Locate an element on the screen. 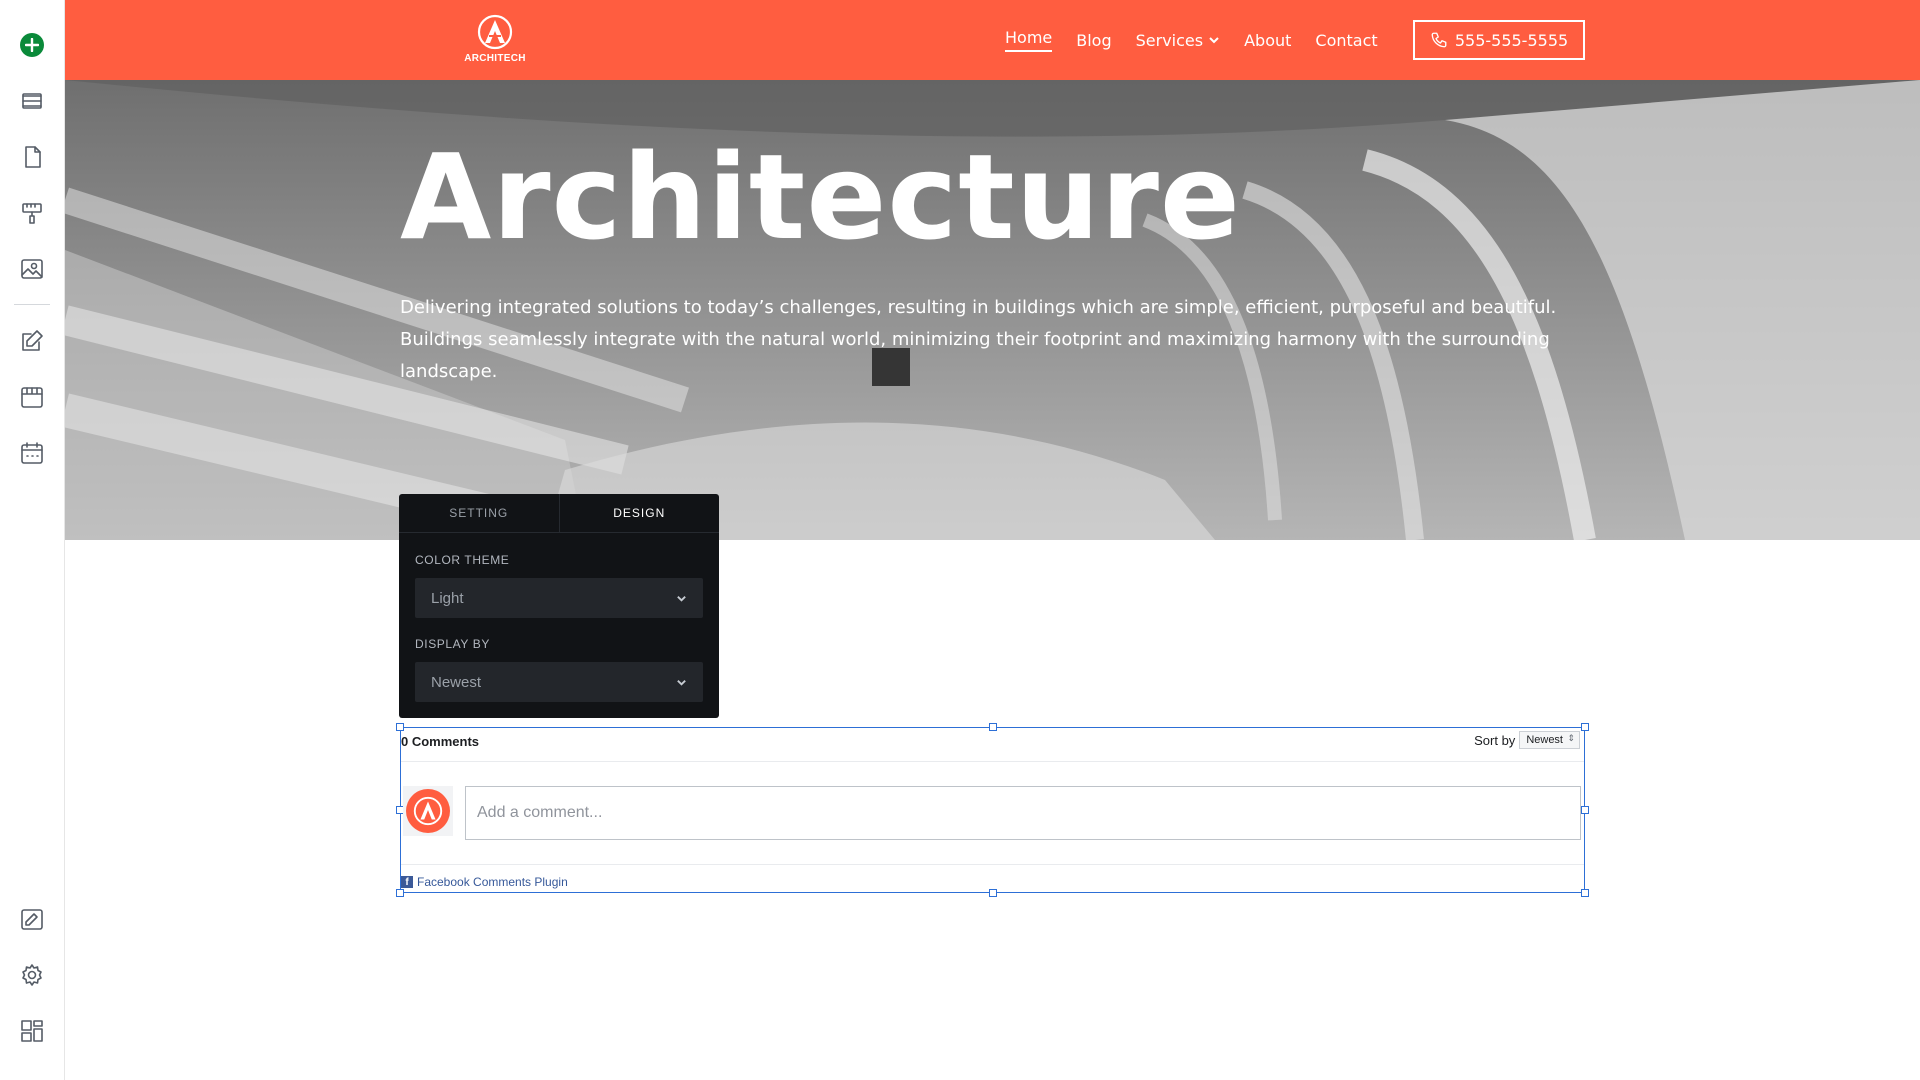 The image size is (1920, 1080). add-icon is located at coordinates (32, 45).